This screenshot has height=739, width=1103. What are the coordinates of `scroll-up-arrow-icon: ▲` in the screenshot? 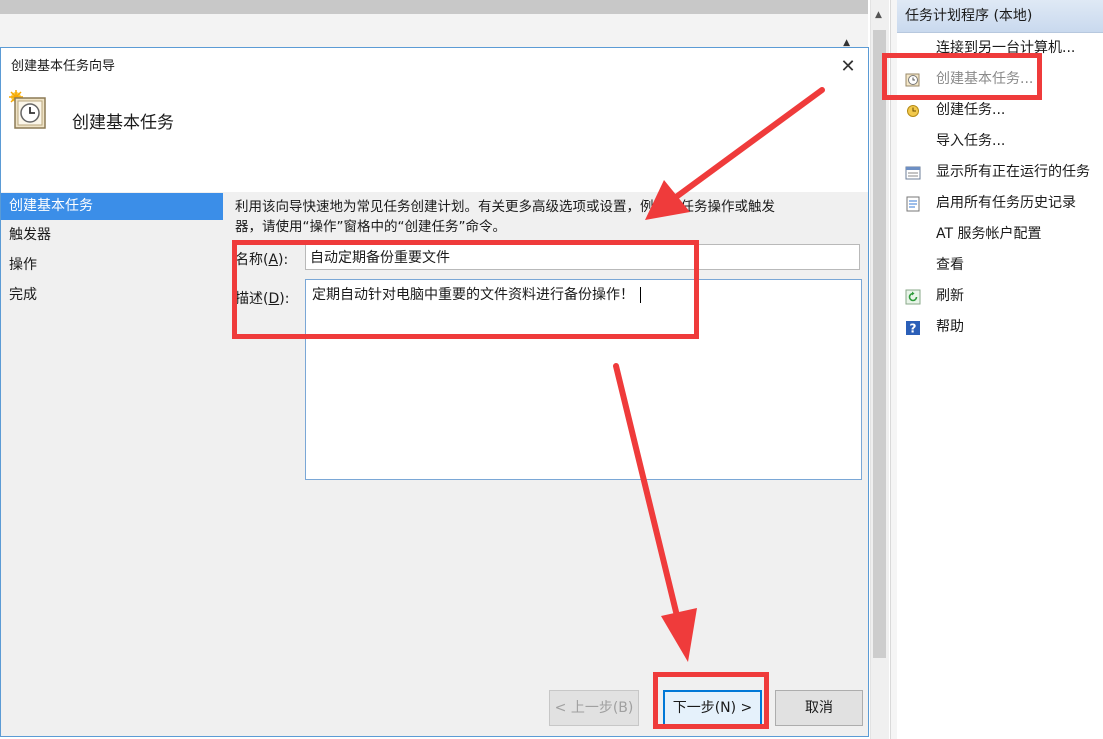 It's located at (878, 15).